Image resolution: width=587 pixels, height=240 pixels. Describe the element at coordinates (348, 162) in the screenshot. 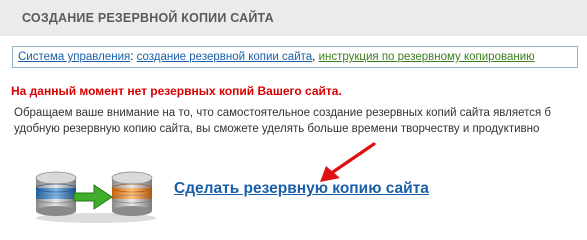

I see `red-arrow-icon` at that location.